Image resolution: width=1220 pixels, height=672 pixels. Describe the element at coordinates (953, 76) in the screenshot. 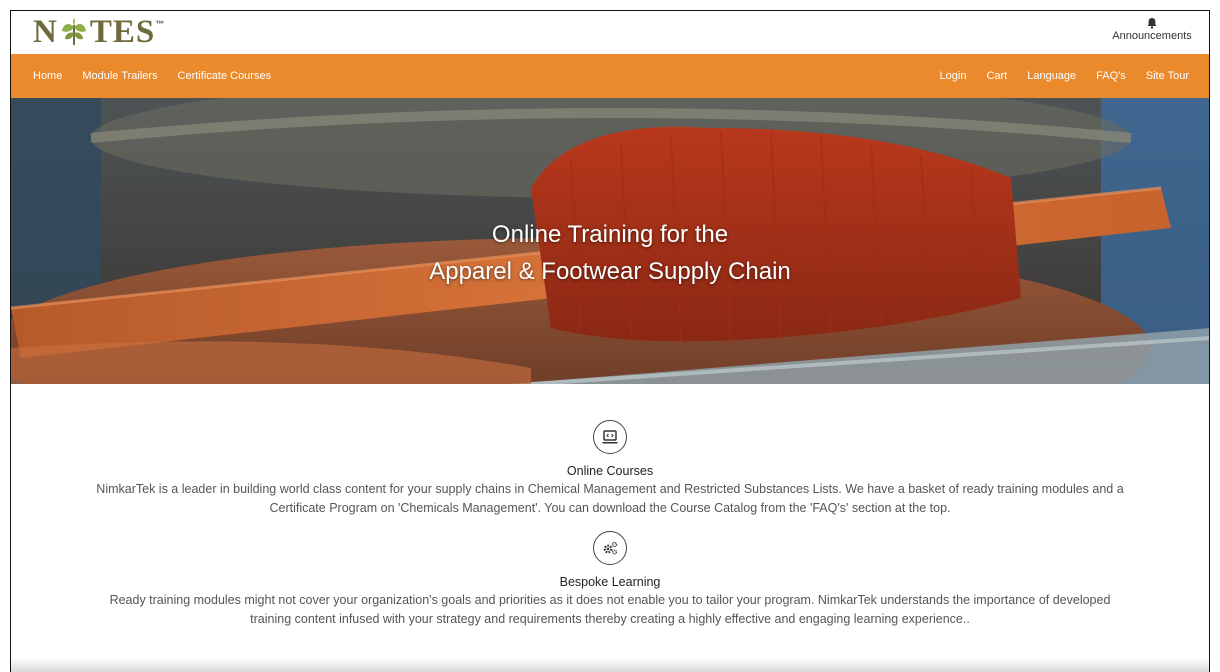

I see `nav-login: Login` at that location.